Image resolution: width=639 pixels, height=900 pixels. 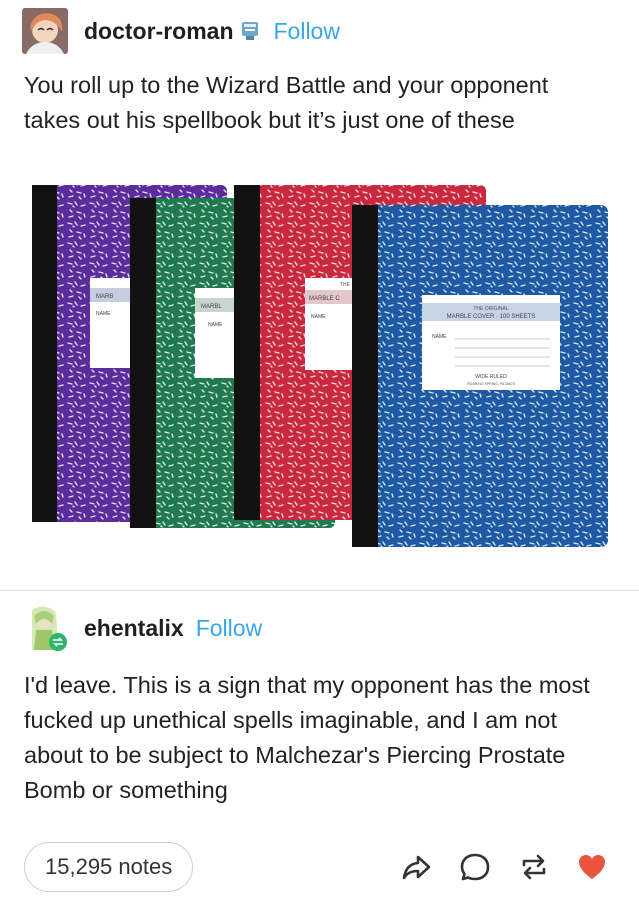 I want to click on like-icon, so click(x=592, y=867).